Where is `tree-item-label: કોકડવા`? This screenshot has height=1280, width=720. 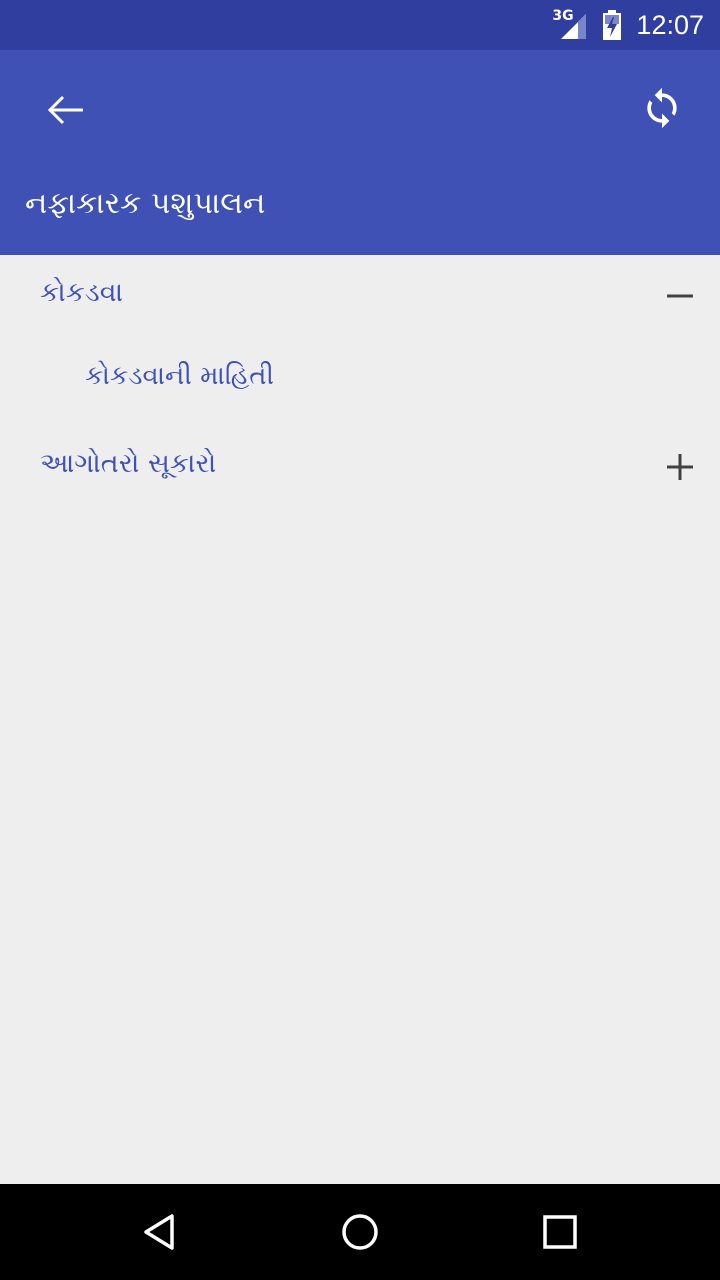
tree-item-label: કોકડવા is located at coordinates (82, 292).